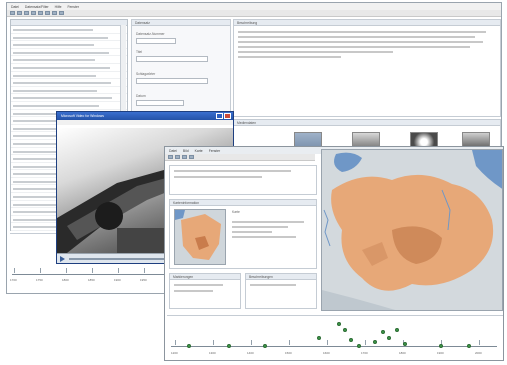  What do you see at coordinates (243, 203) in the screenshot?
I see `map-info-header: Karteninformation` at bounding box center [243, 203].